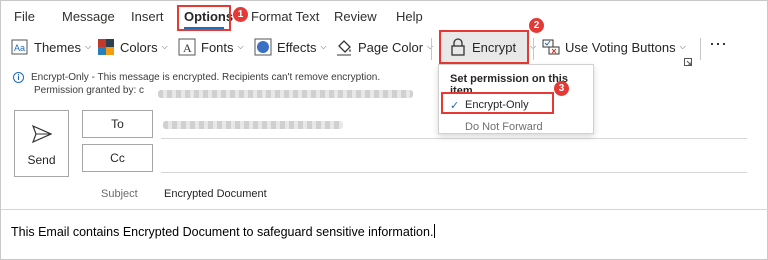  I want to click on redacted-sender, so click(285, 94).